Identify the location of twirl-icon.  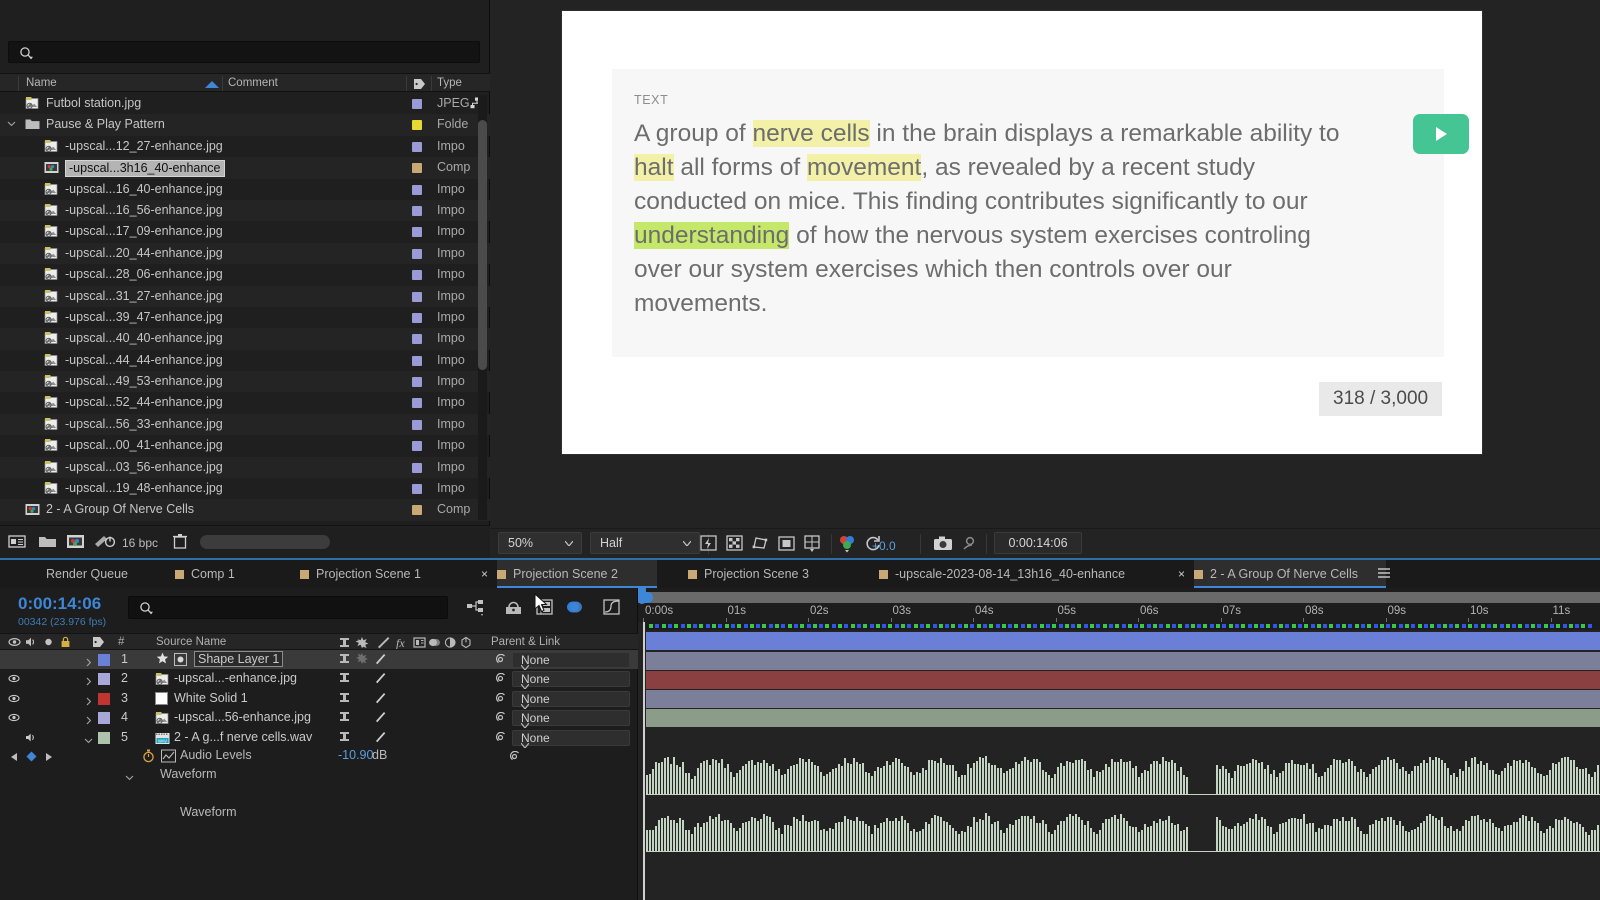
(11, 123).